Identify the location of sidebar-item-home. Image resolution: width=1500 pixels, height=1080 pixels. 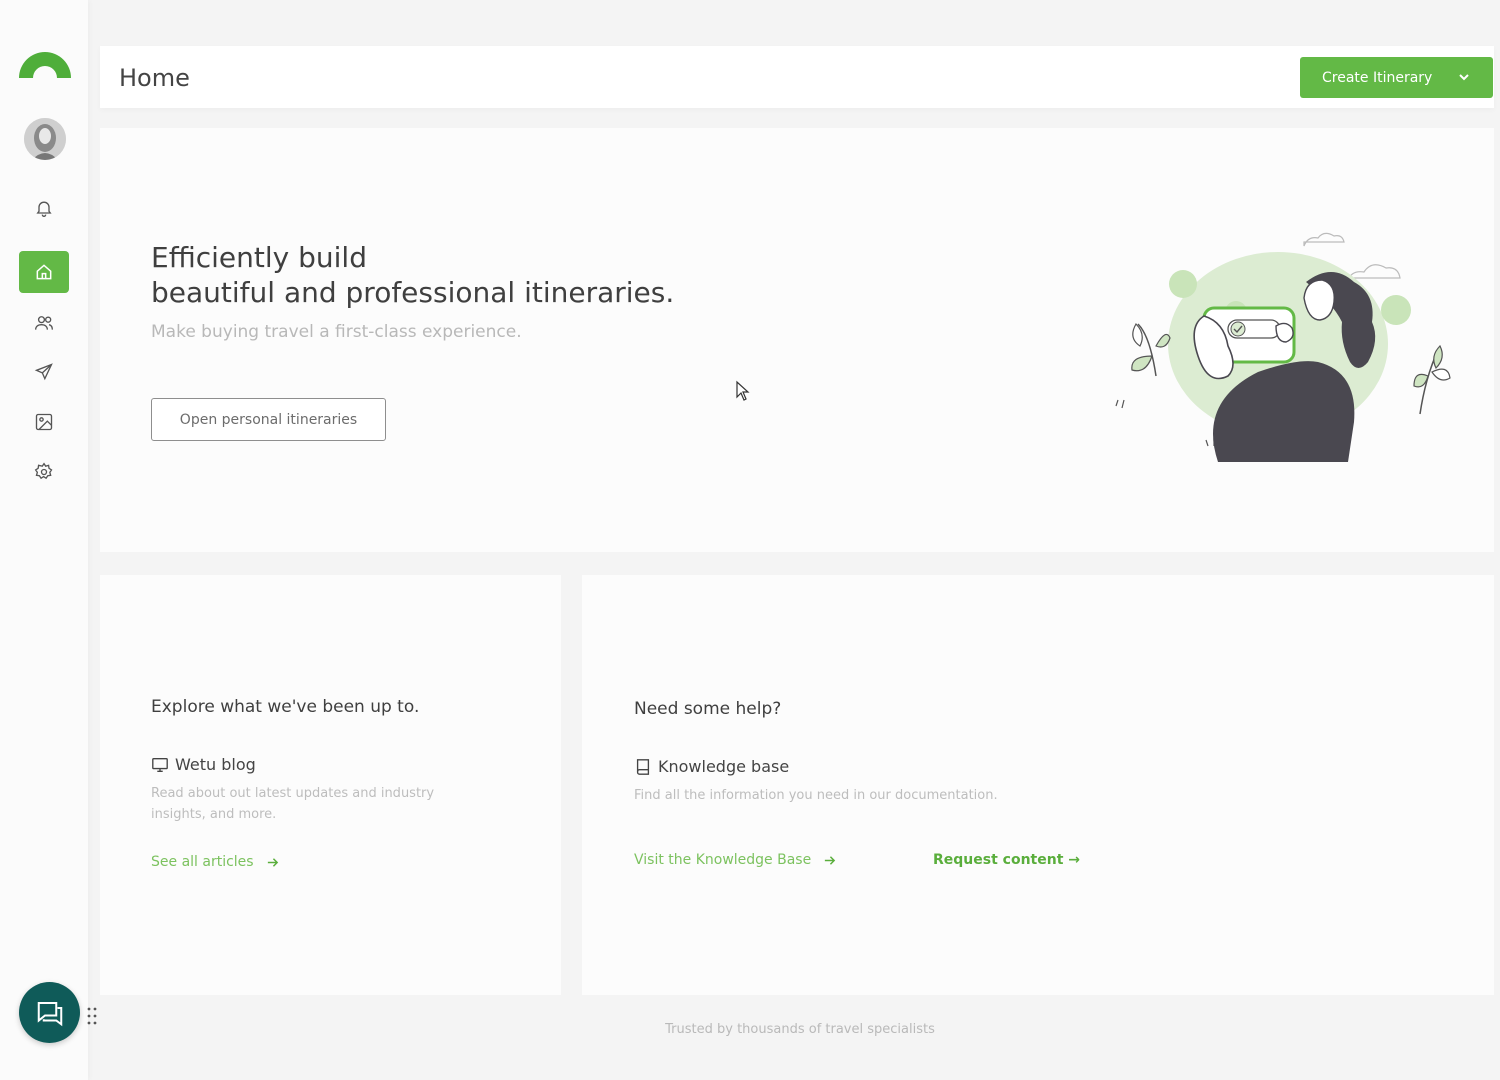
(44, 272).